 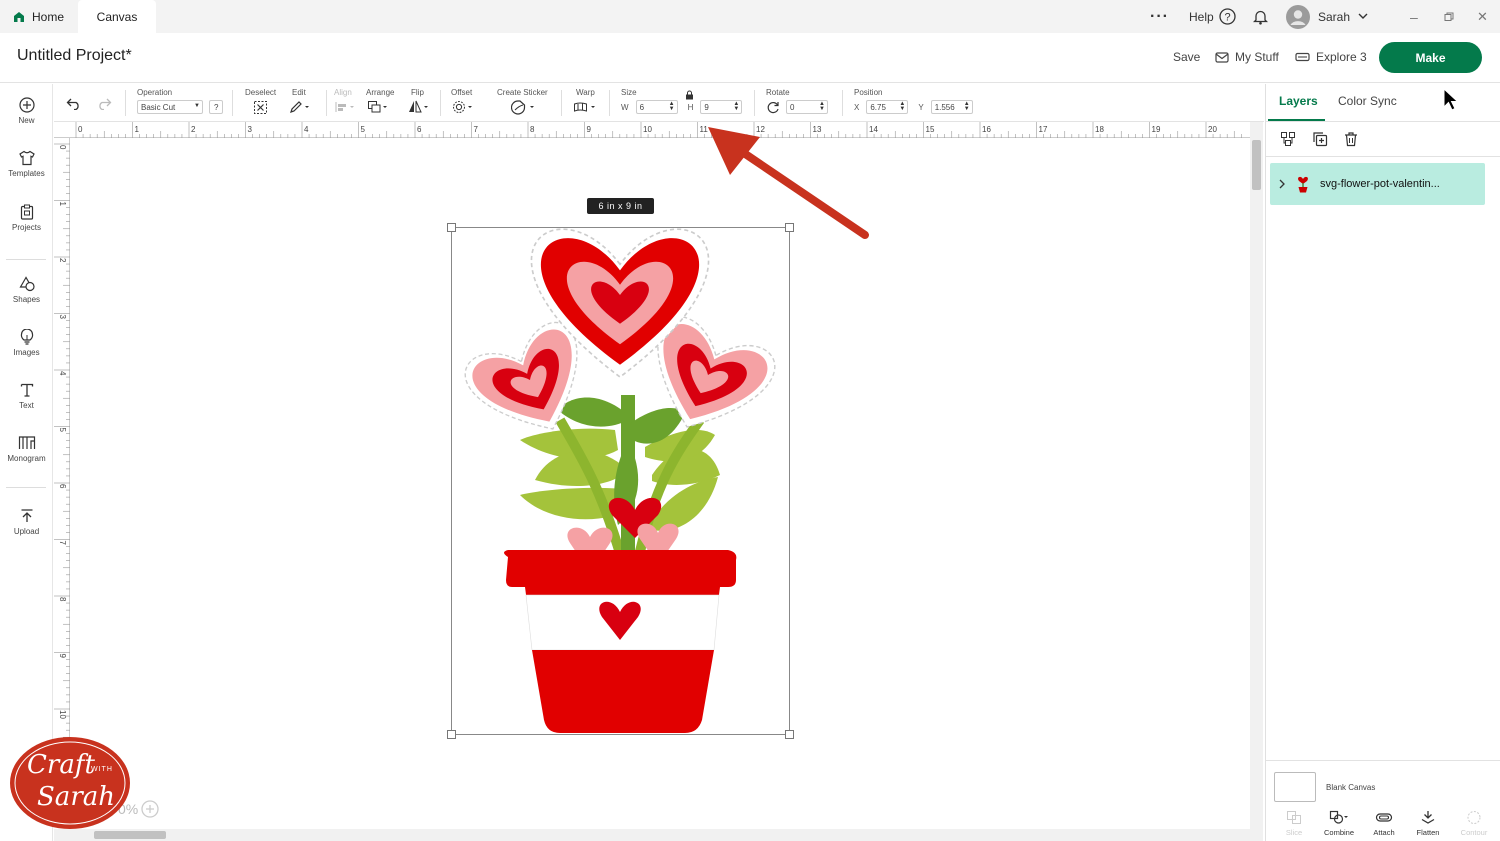 What do you see at coordinates (48, 16) in the screenshot?
I see `tab-home-label: Home` at bounding box center [48, 16].